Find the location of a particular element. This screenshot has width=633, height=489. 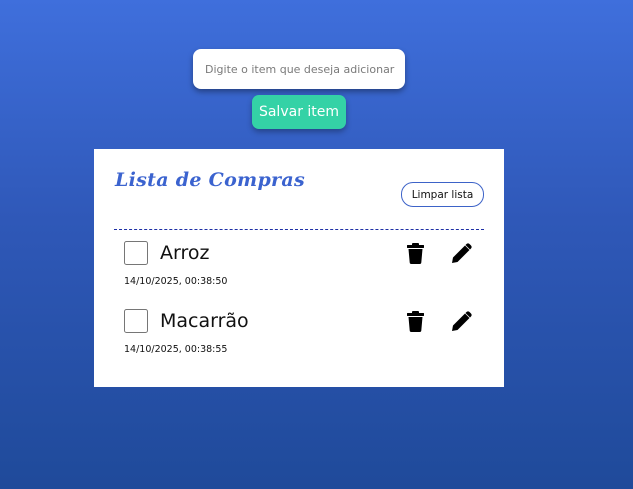

list-item: Macarrão 14/10/2025, 00:38:55 is located at coordinates (299, 339).